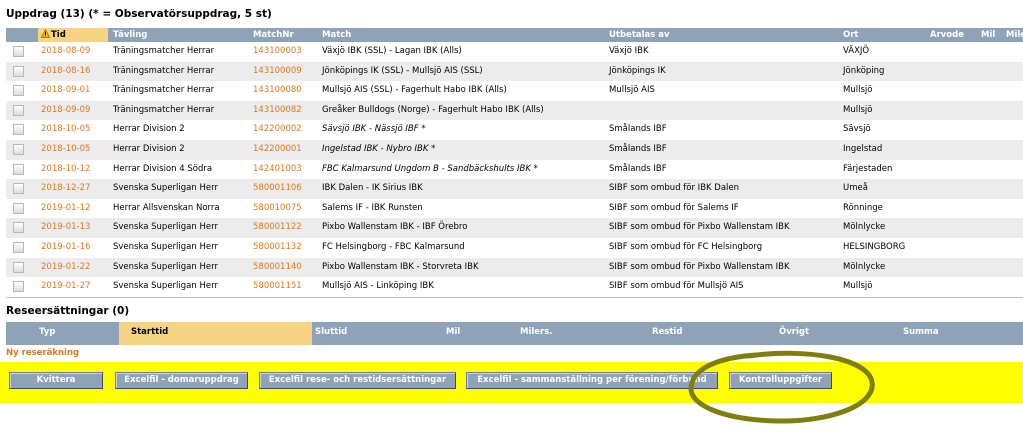  What do you see at coordinates (392, 51) in the screenshot?
I see `cell-match: Växjö IBK (SSL) - Lagan IBK (Alls)` at bounding box center [392, 51].